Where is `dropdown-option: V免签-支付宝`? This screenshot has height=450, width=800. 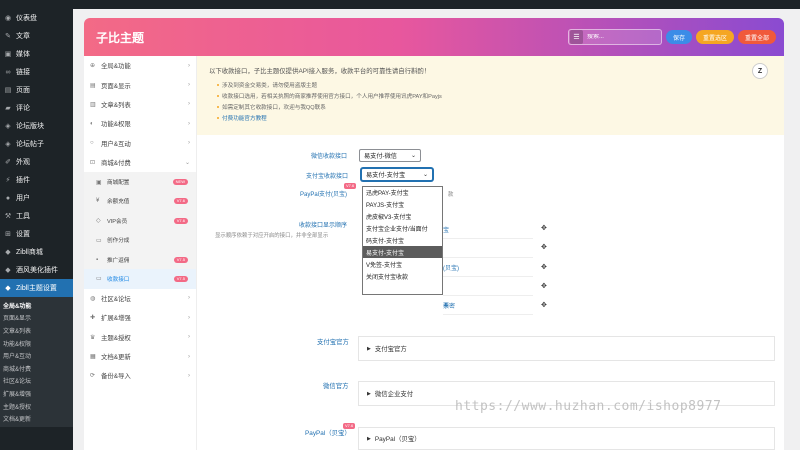 dropdown-option: V免签-支付宝 is located at coordinates (402, 264).